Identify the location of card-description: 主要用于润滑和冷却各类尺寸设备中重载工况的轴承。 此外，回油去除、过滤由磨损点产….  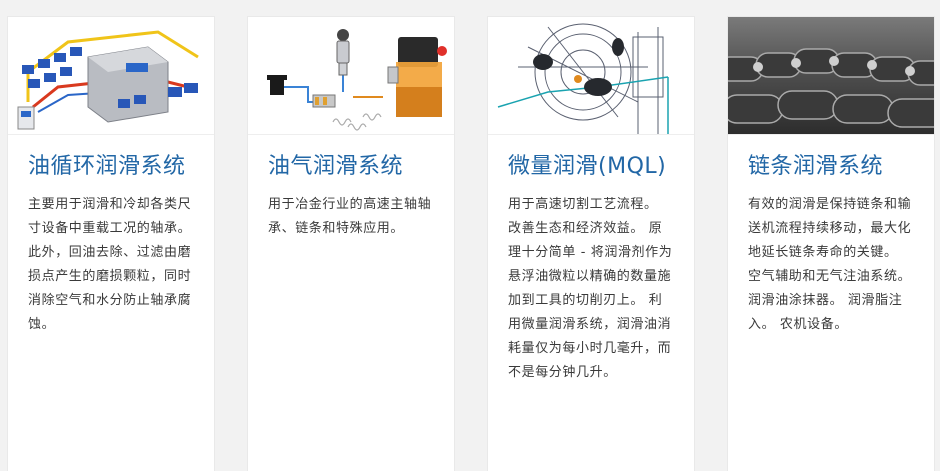
(110, 264).